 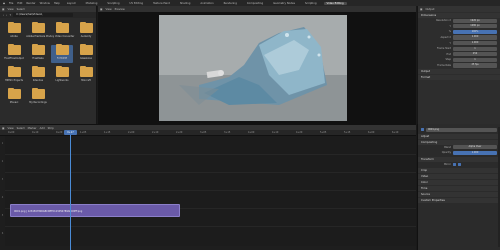 I want to click on folder-label: Lightworks, so click(x=62, y=80).